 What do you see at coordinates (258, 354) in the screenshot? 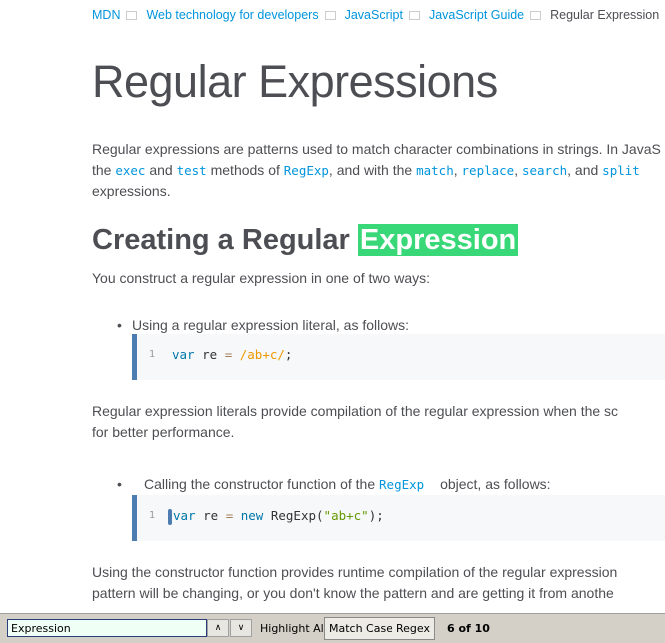
I see `code-regex: /ab+c/` at bounding box center [258, 354].